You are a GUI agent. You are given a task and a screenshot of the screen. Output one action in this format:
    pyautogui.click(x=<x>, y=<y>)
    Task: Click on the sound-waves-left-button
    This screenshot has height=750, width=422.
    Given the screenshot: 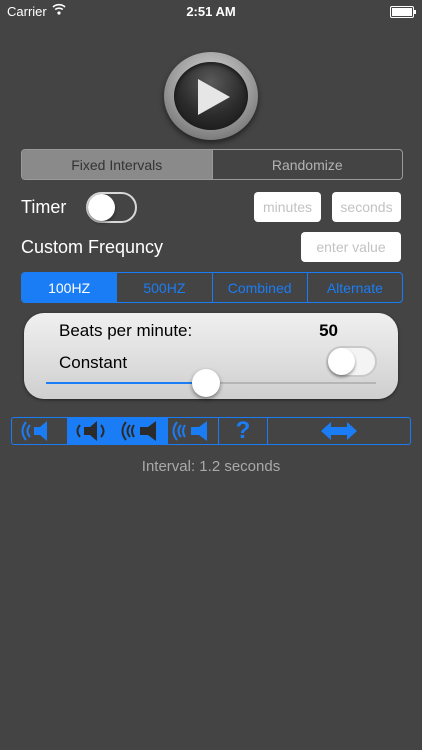 What is the action you would take?
    pyautogui.click(x=192, y=431)
    